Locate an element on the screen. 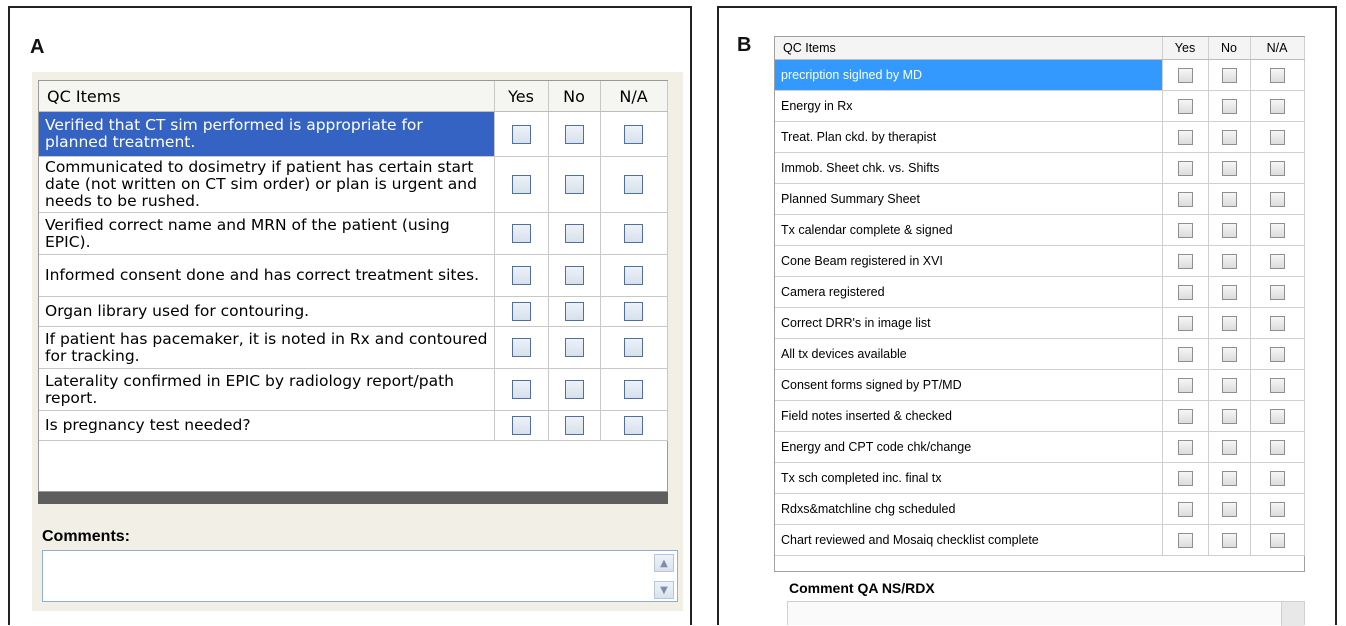 The height and width of the screenshot is (626, 1346). qc-row: All tx devices available is located at coordinates (1040, 354).